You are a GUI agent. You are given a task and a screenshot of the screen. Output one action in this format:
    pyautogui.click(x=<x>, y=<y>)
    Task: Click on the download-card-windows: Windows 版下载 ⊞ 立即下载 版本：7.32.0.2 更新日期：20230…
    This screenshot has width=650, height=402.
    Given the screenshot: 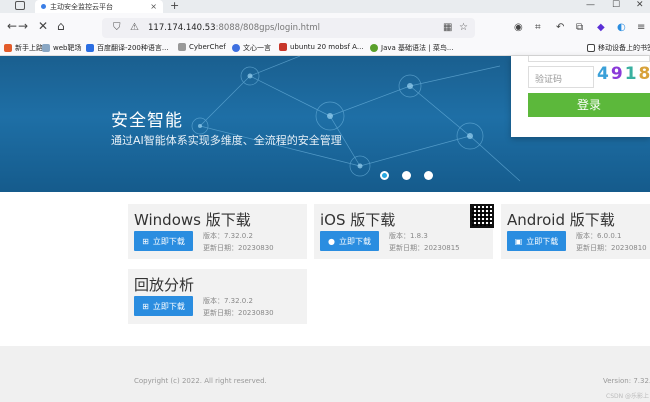 What is the action you would take?
    pyautogui.click(x=217, y=231)
    